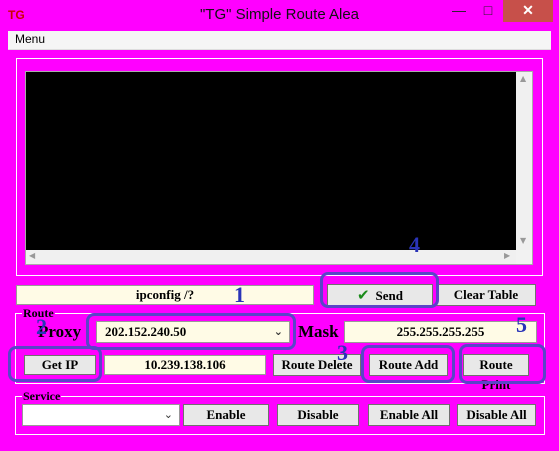  I want to click on annotation-box-route-print, so click(502, 364).